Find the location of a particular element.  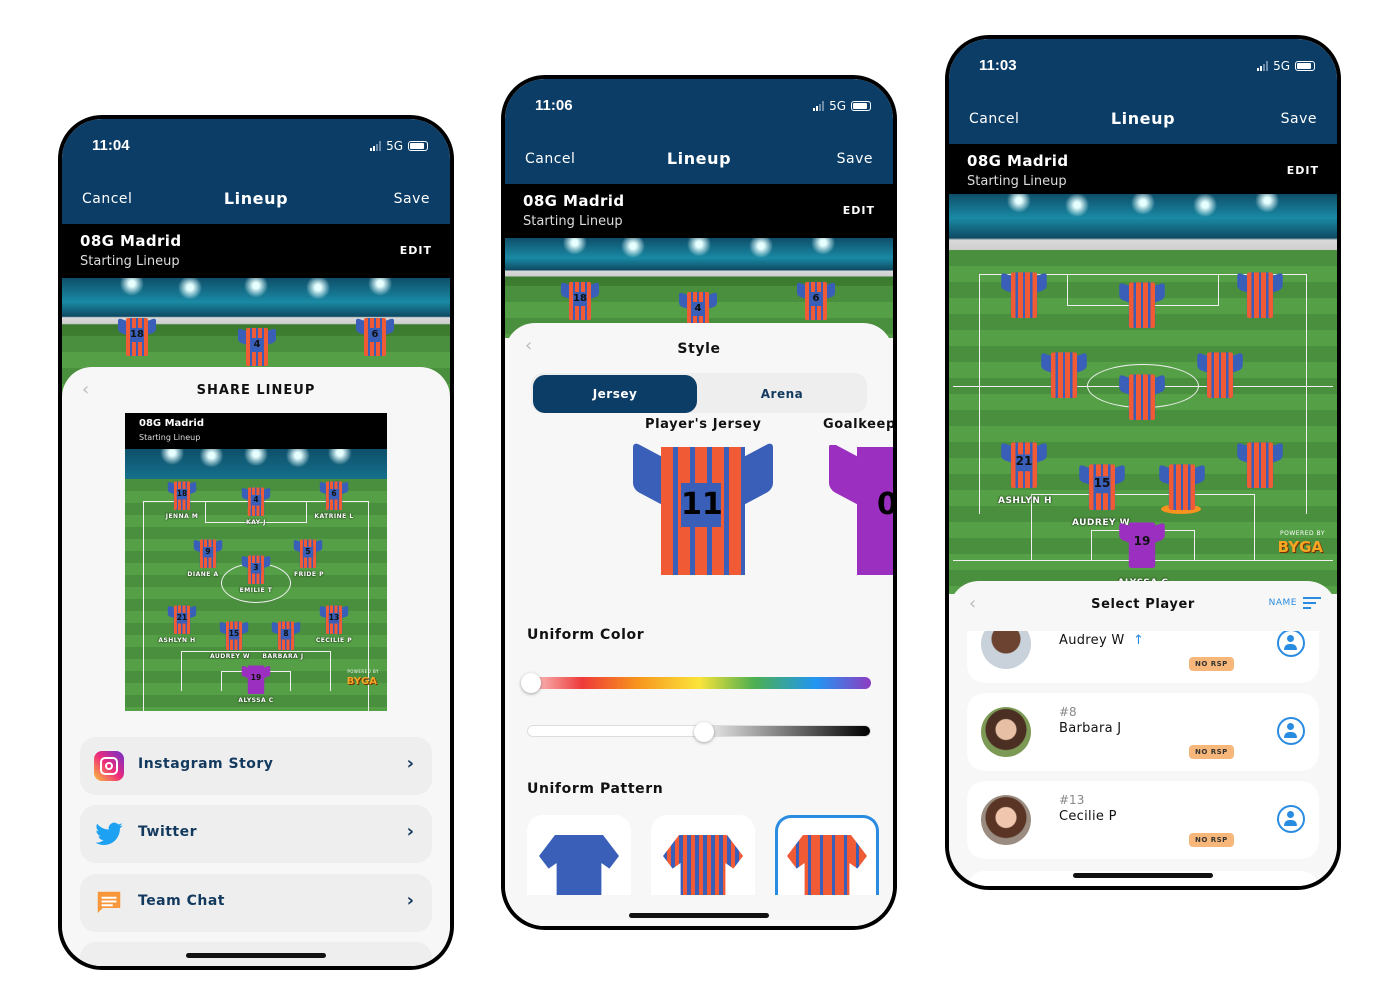

preview-jersey: 8 is located at coordinates (286, 635).